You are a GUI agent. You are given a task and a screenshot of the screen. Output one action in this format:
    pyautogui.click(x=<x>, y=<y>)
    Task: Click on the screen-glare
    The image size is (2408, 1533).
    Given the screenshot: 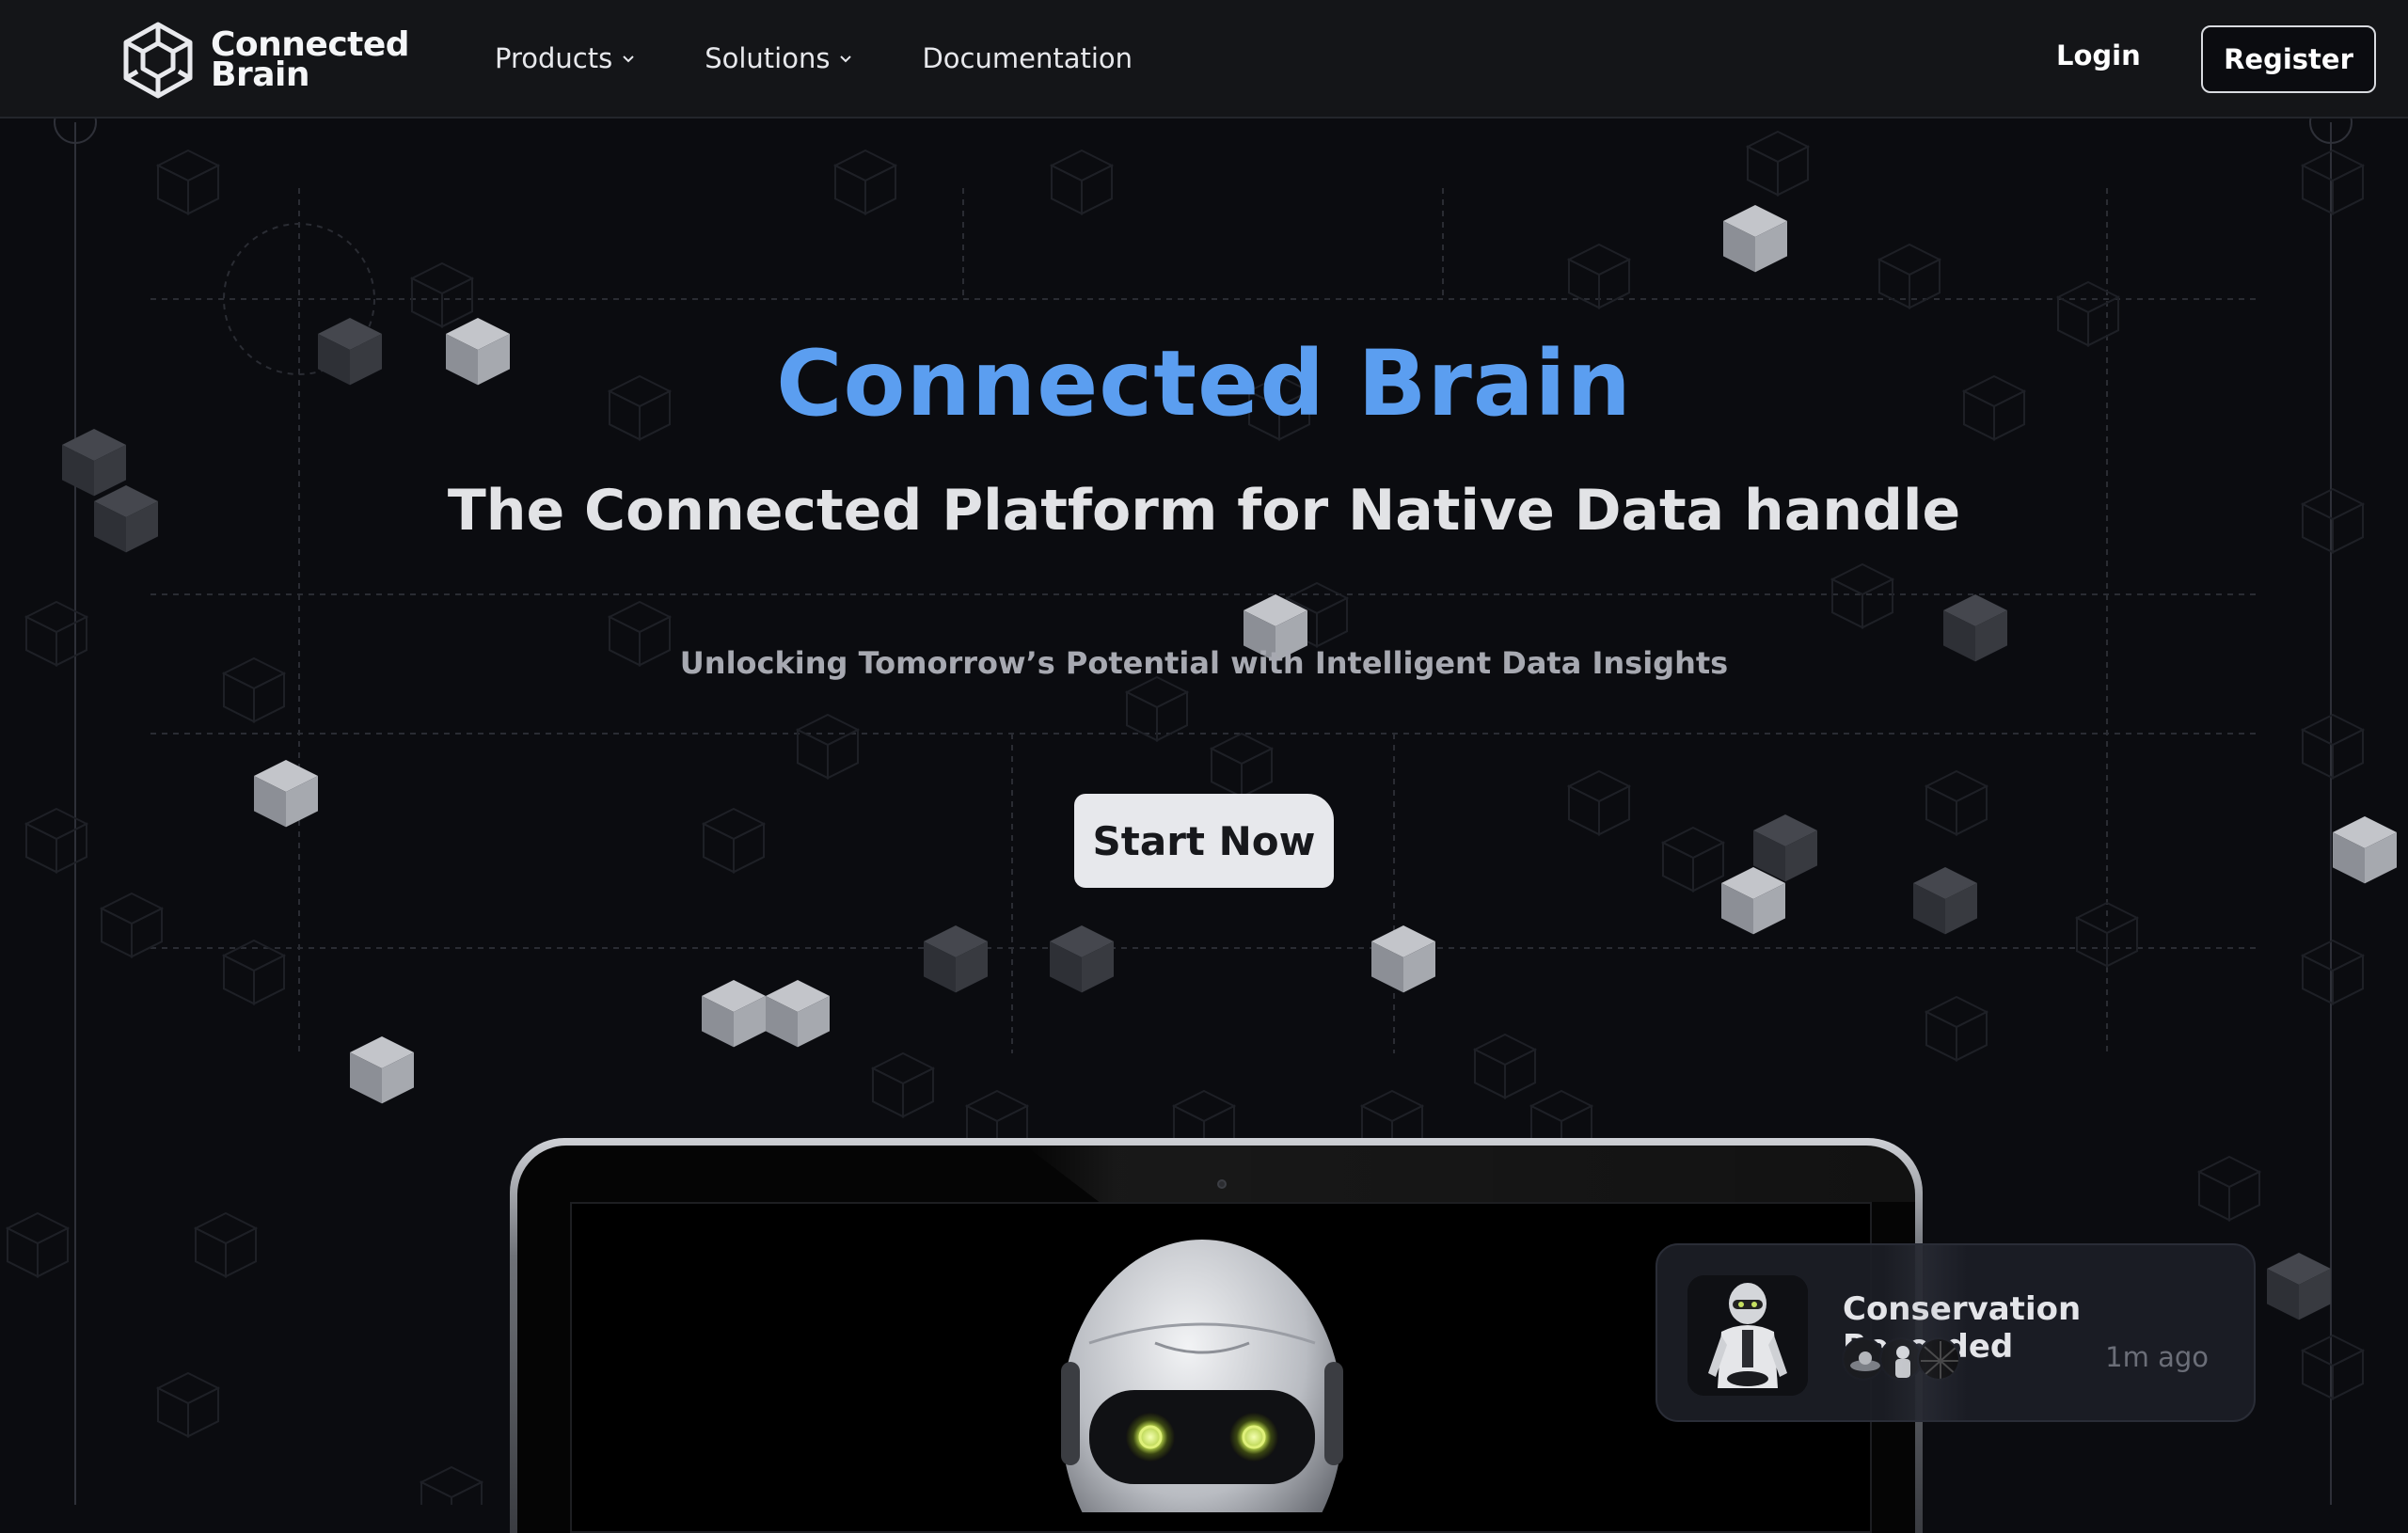 What is the action you would take?
    pyautogui.click(x=1470, y=1174)
    